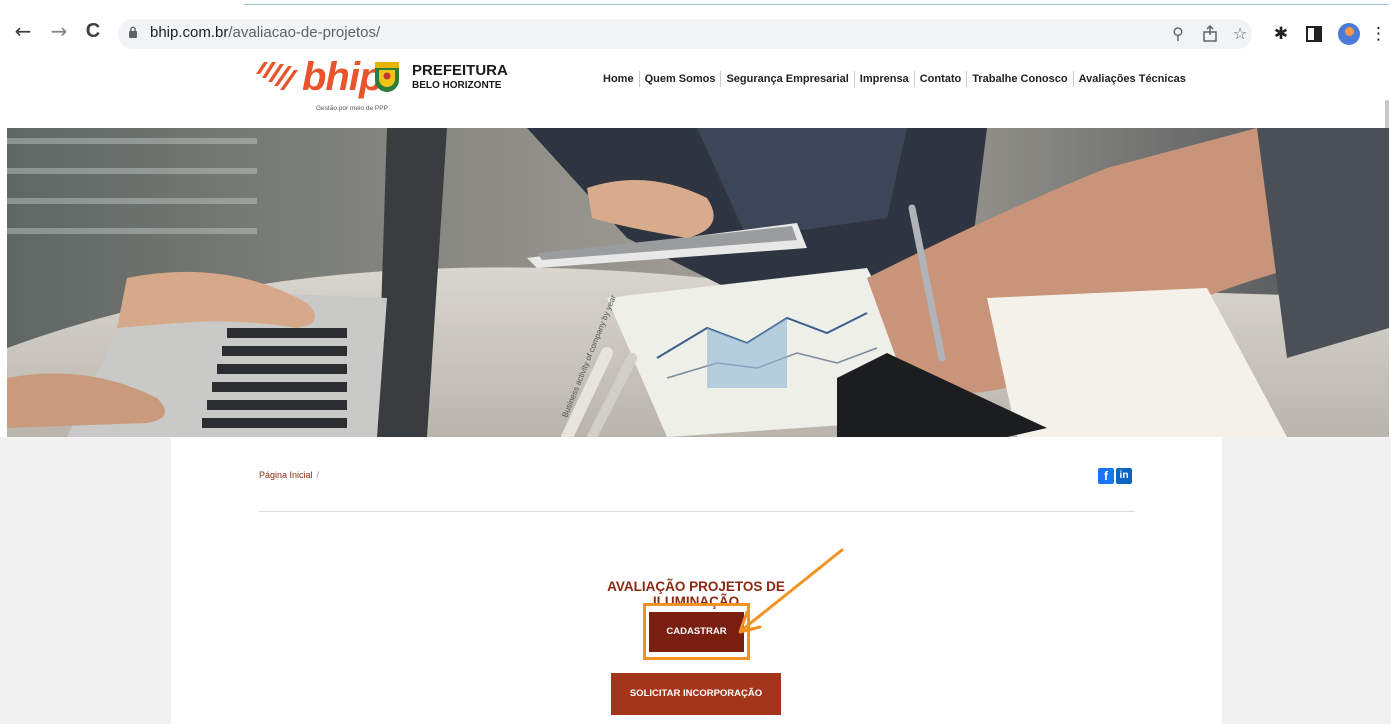 The height and width of the screenshot is (724, 1391). What do you see at coordinates (1349, 34) in the screenshot?
I see `profile-avatar` at bounding box center [1349, 34].